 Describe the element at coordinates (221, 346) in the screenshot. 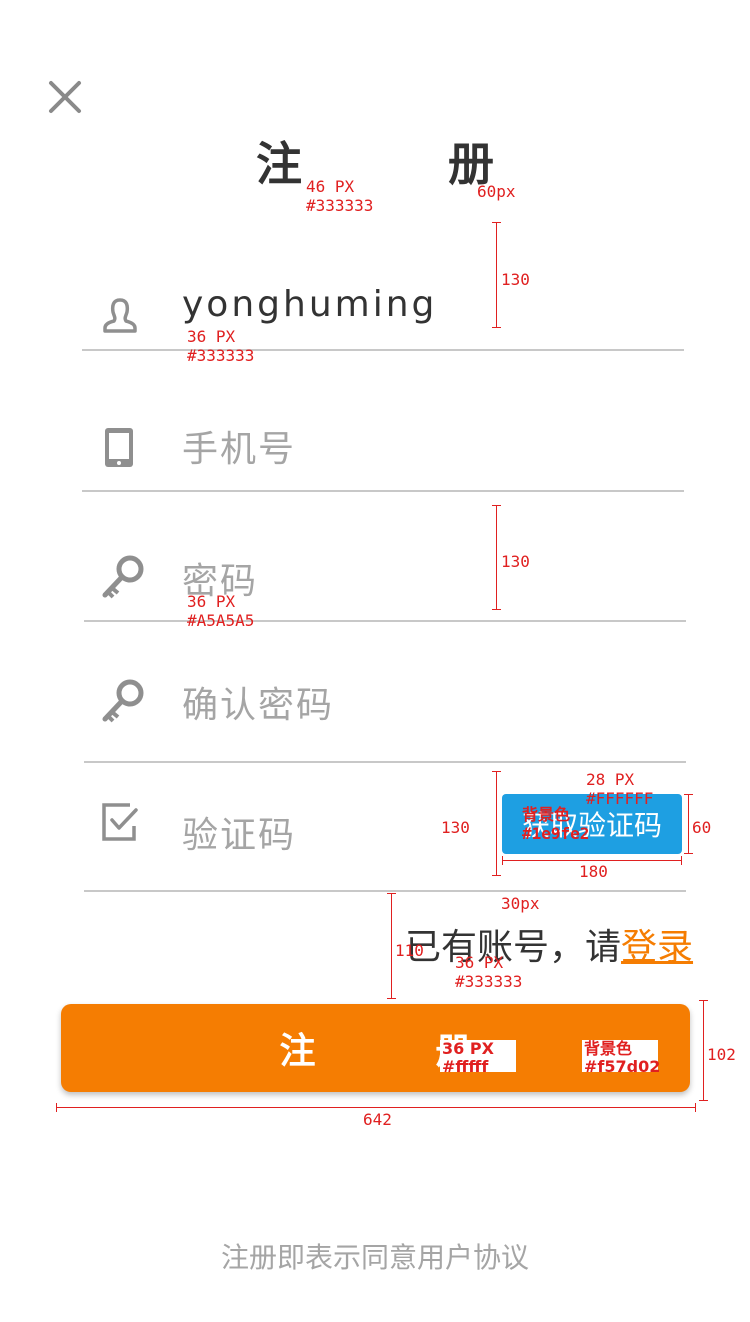

I see `annotation-username-spec: 36 PX #333333` at that location.